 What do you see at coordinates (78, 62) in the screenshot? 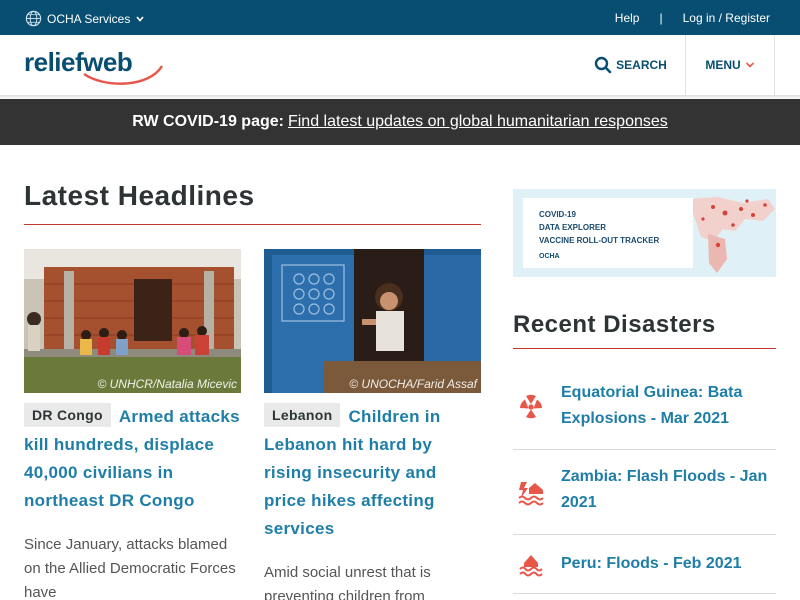
I see `svg-text: reliefweb` at bounding box center [78, 62].